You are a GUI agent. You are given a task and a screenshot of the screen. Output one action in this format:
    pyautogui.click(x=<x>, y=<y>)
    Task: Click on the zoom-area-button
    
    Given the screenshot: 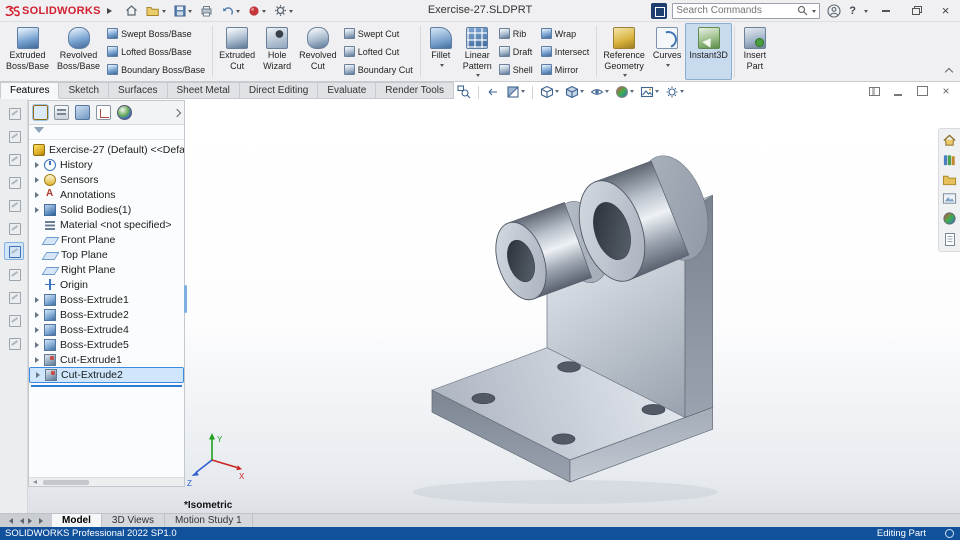 What is the action you would take?
    pyautogui.click(x=464, y=92)
    